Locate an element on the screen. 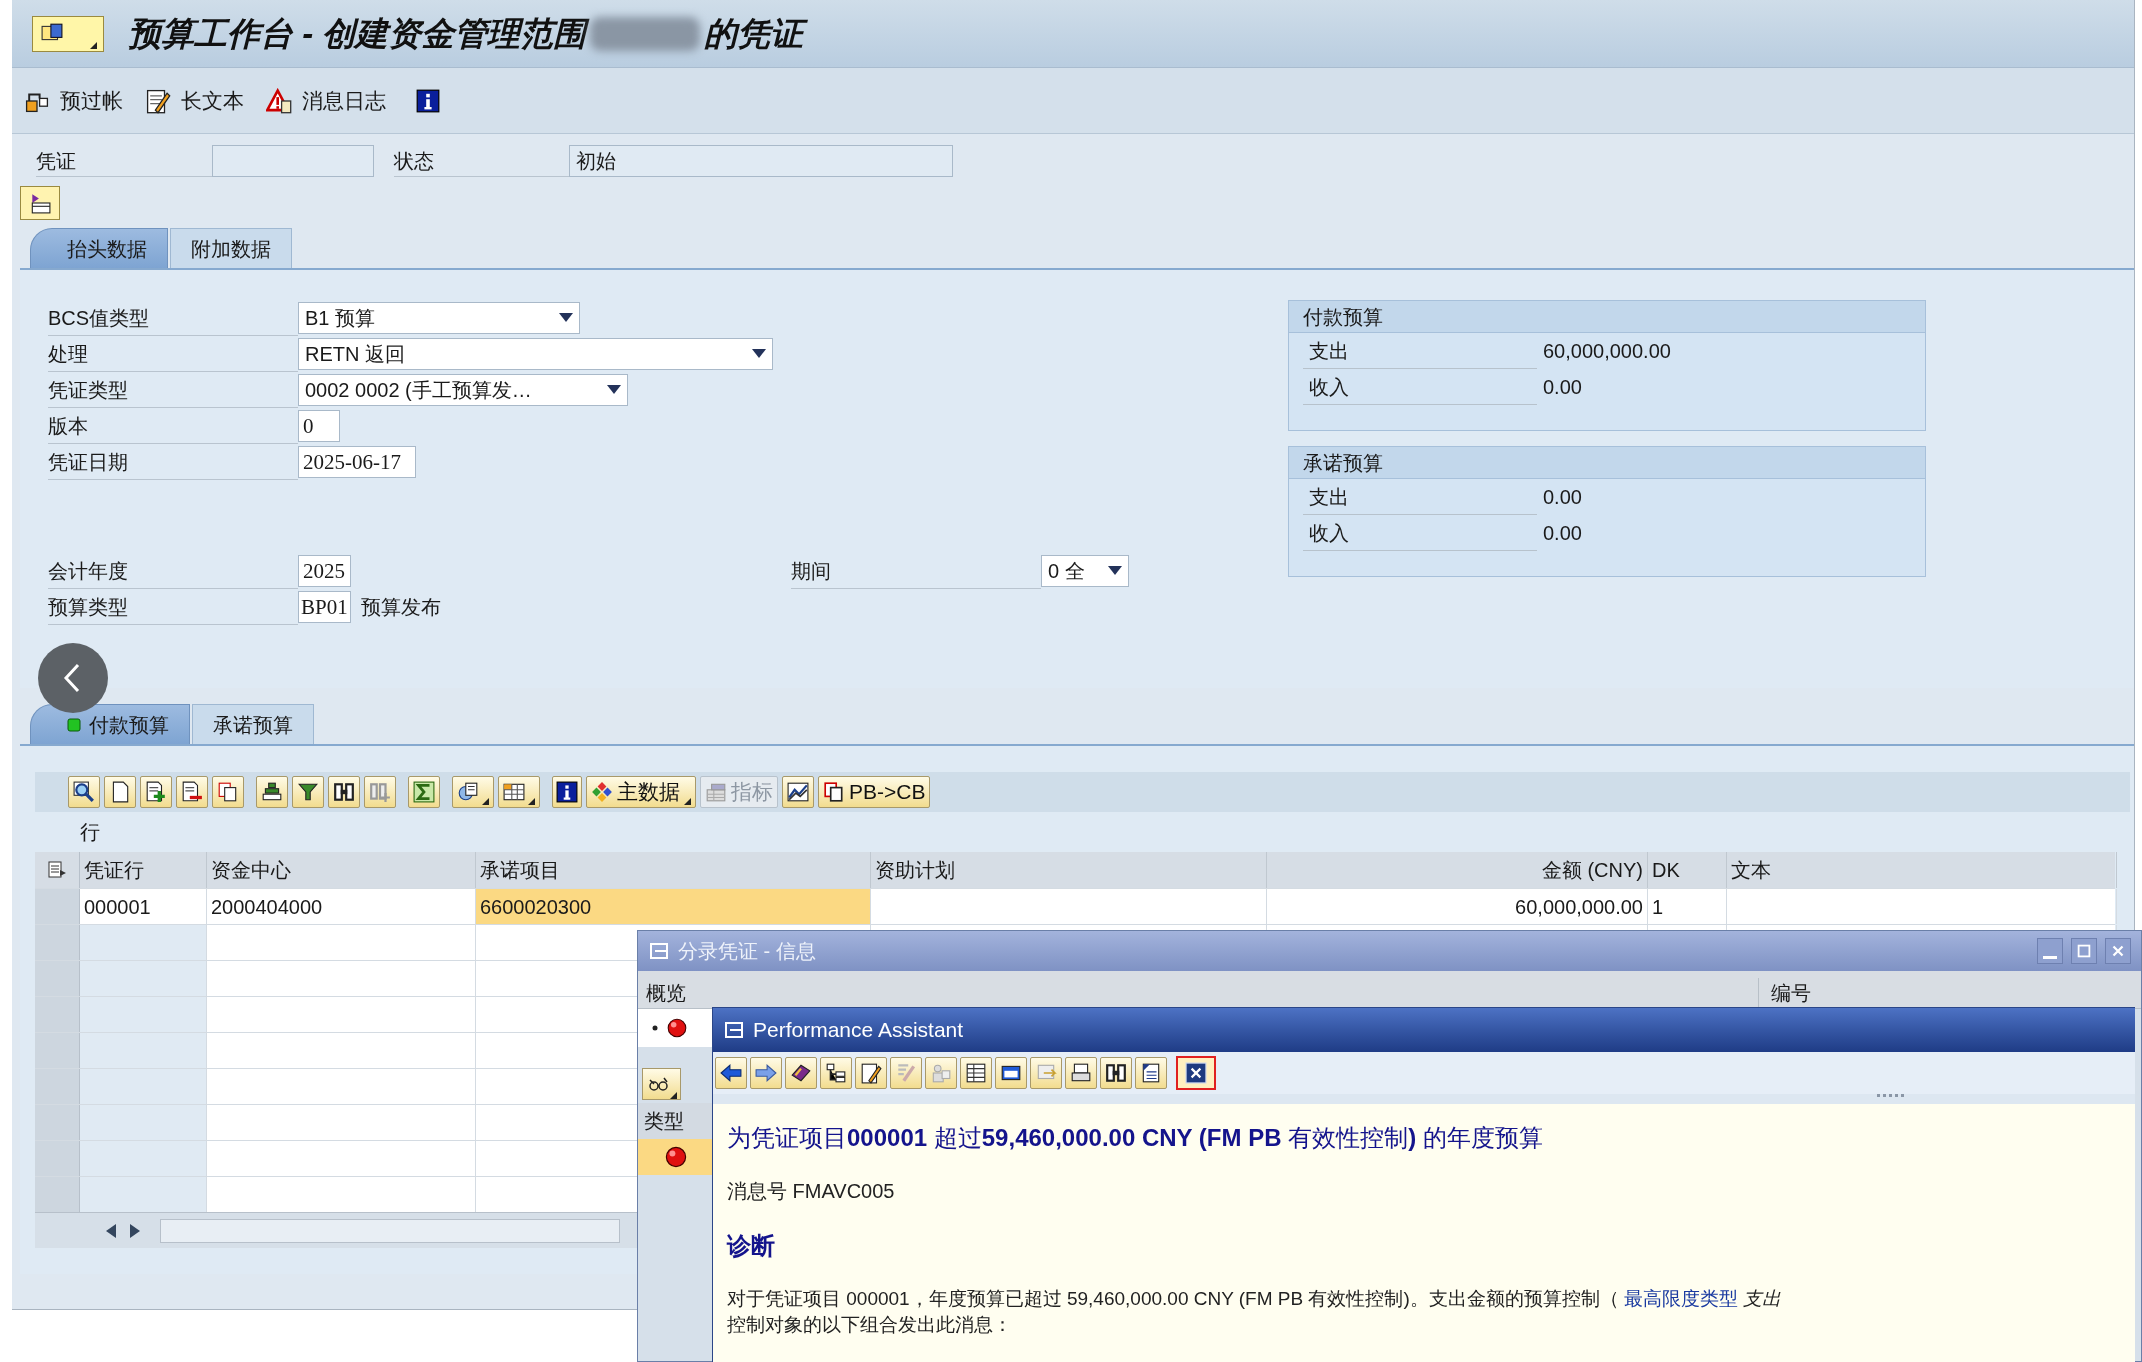 The width and height of the screenshot is (2142, 1362). close-icon is located at coordinates (1196, 1073).